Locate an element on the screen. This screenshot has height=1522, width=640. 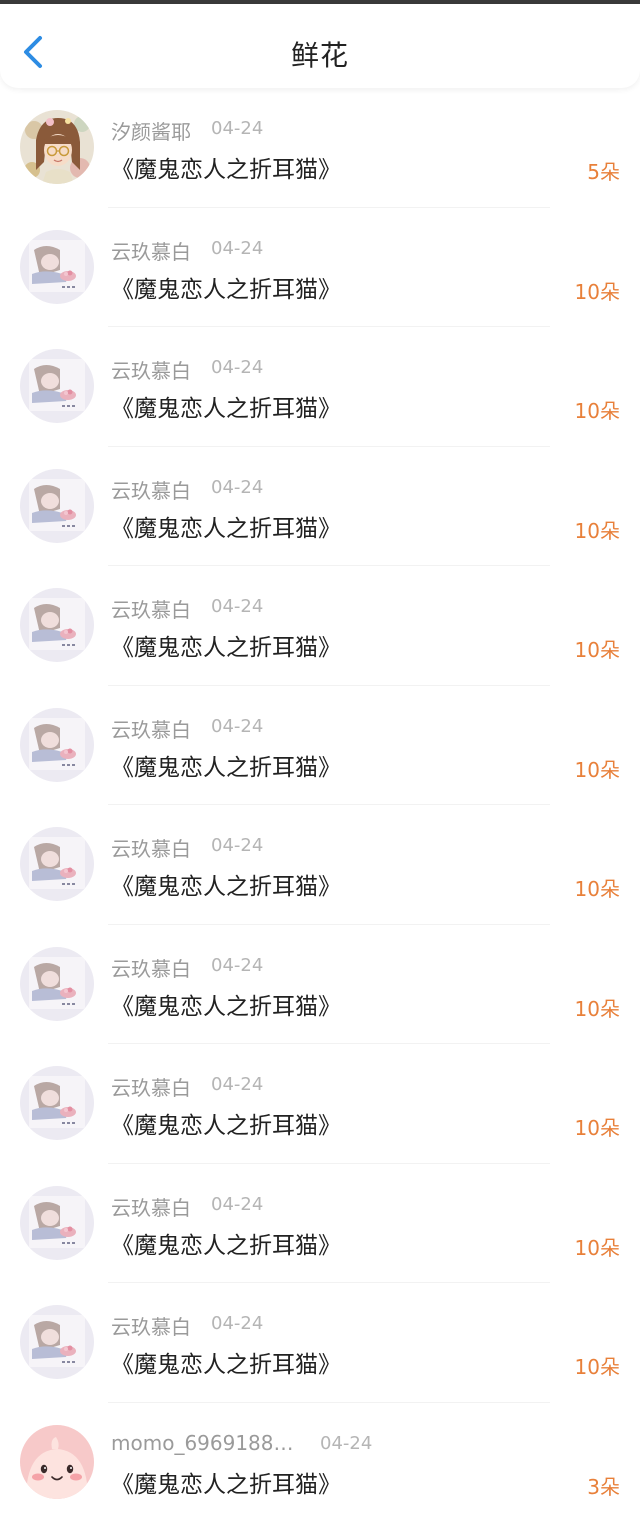
pink-blob-avatar-image is located at coordinates (57, 1462).